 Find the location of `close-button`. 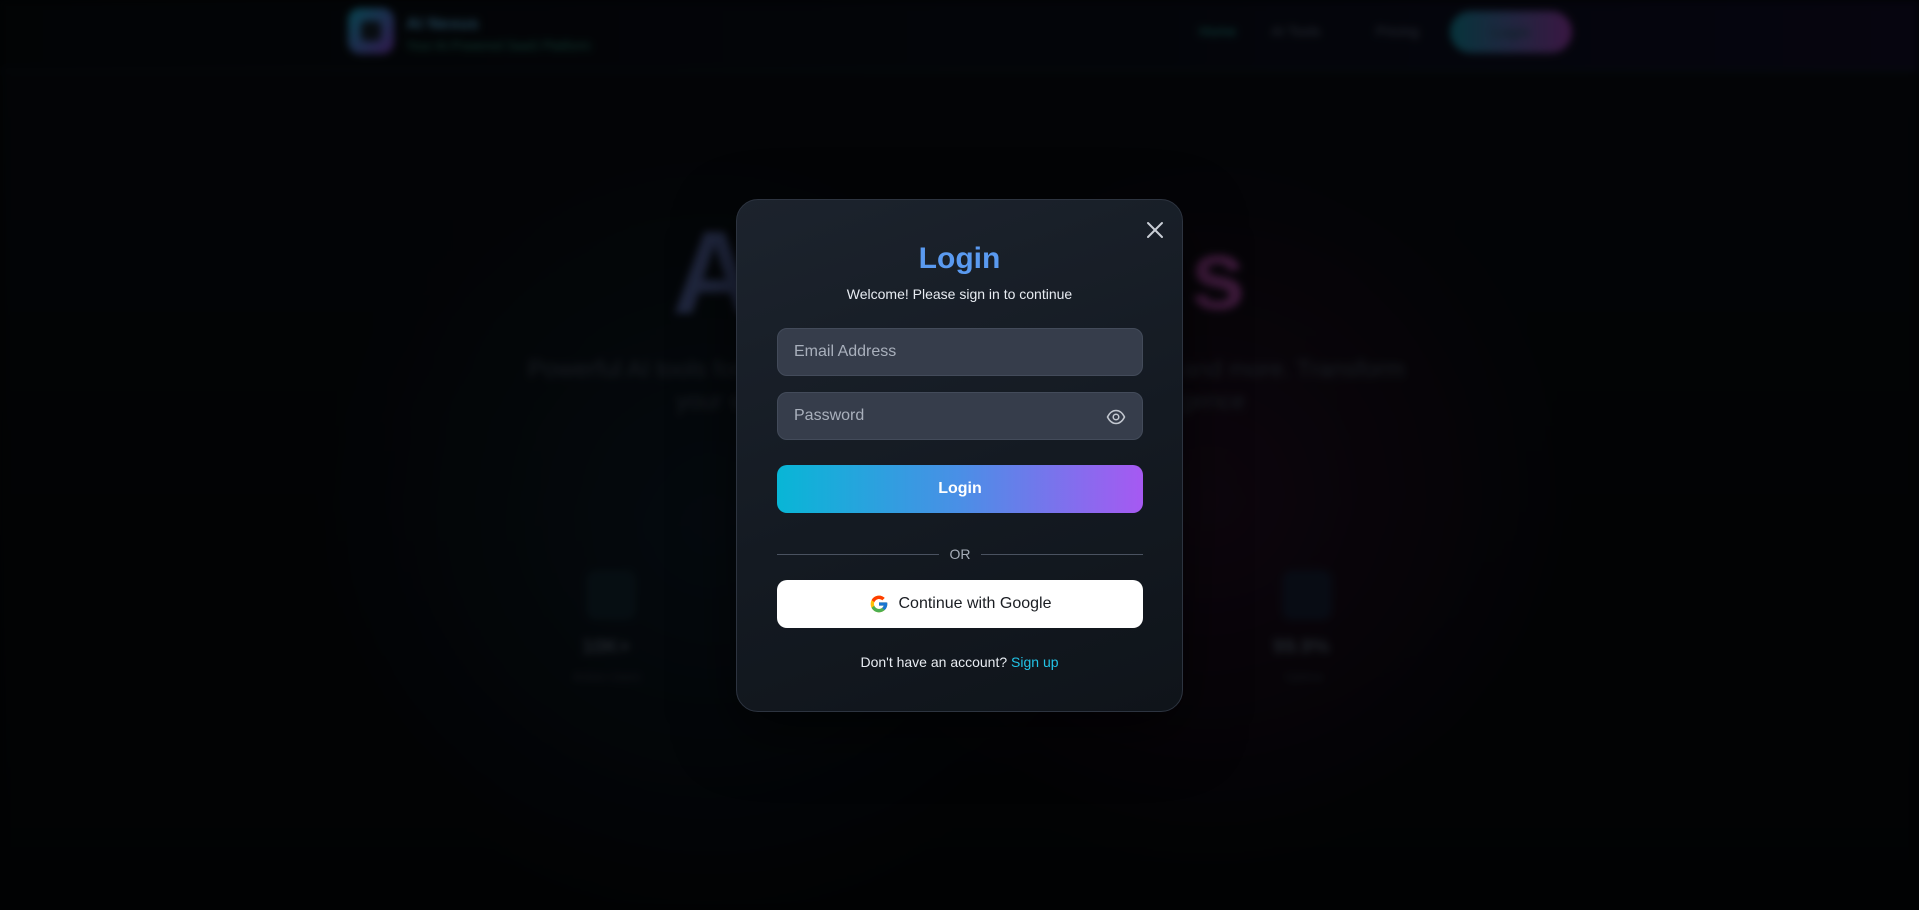

close-button is located at coordinates (1155, 230).